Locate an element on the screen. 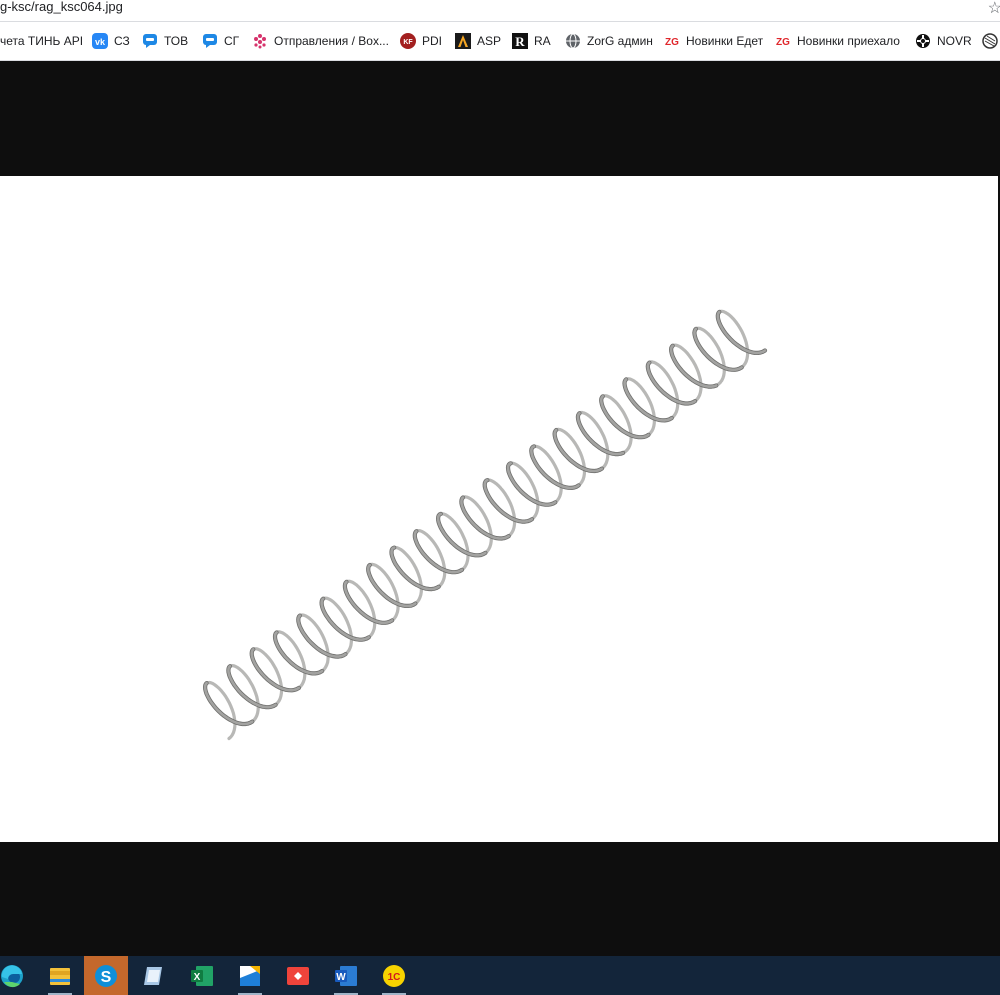 The height and width of the screenshot is (995, 1000). svg-text: X is located at coordinates (197, 977).